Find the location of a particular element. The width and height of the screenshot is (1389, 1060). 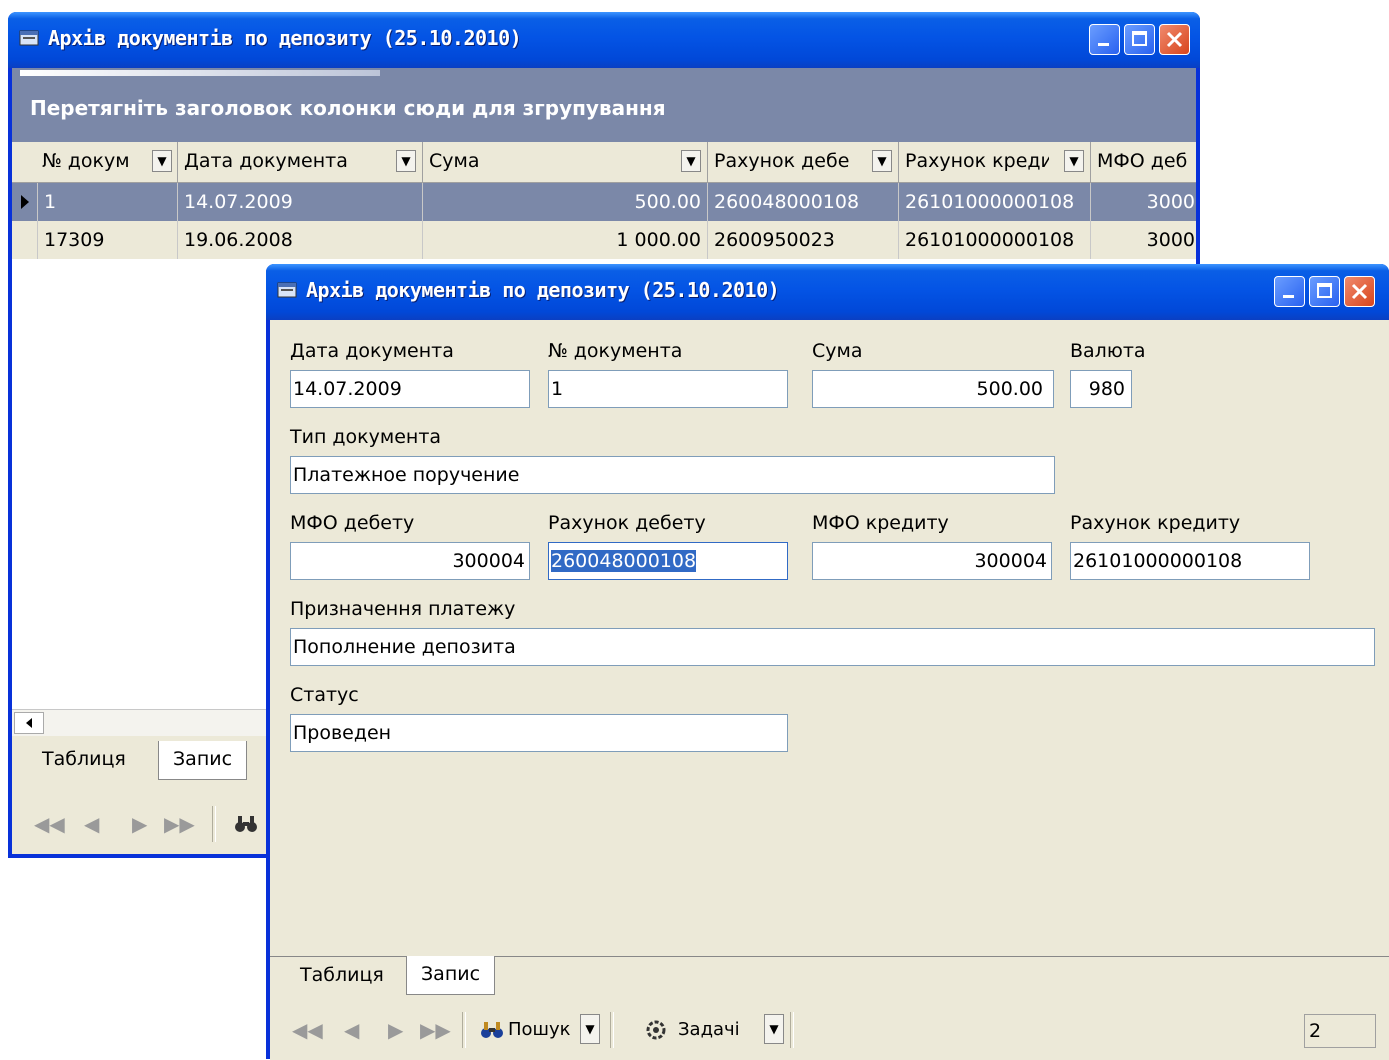

doc-type-field: Платежное поручение is located at coordinates (672, 475).